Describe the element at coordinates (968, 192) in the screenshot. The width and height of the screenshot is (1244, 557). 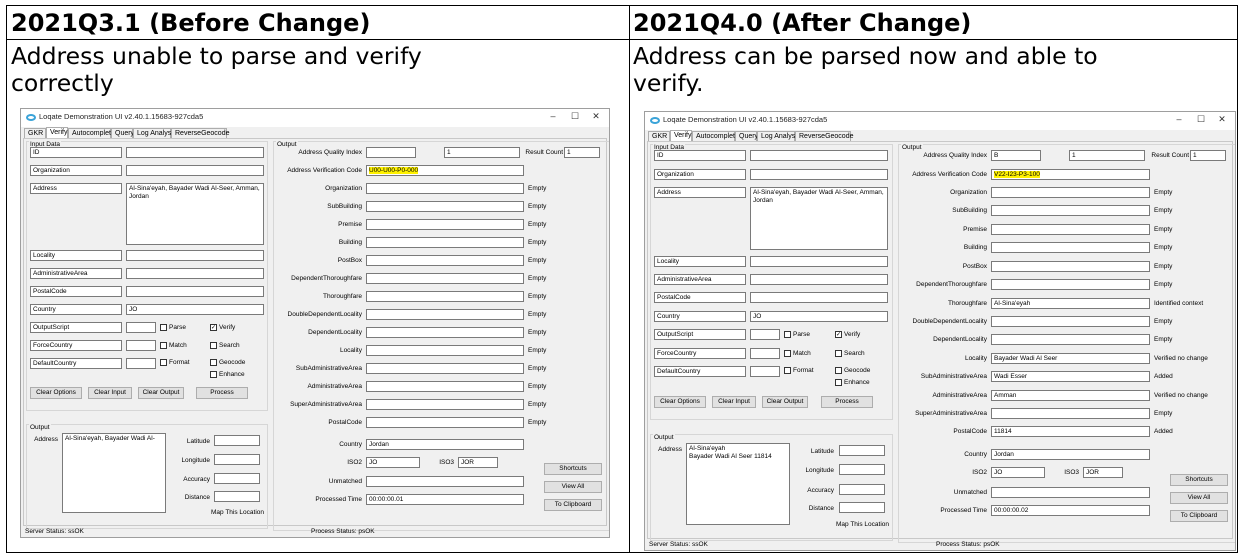
I see `output-field-label: Organization` at that location.